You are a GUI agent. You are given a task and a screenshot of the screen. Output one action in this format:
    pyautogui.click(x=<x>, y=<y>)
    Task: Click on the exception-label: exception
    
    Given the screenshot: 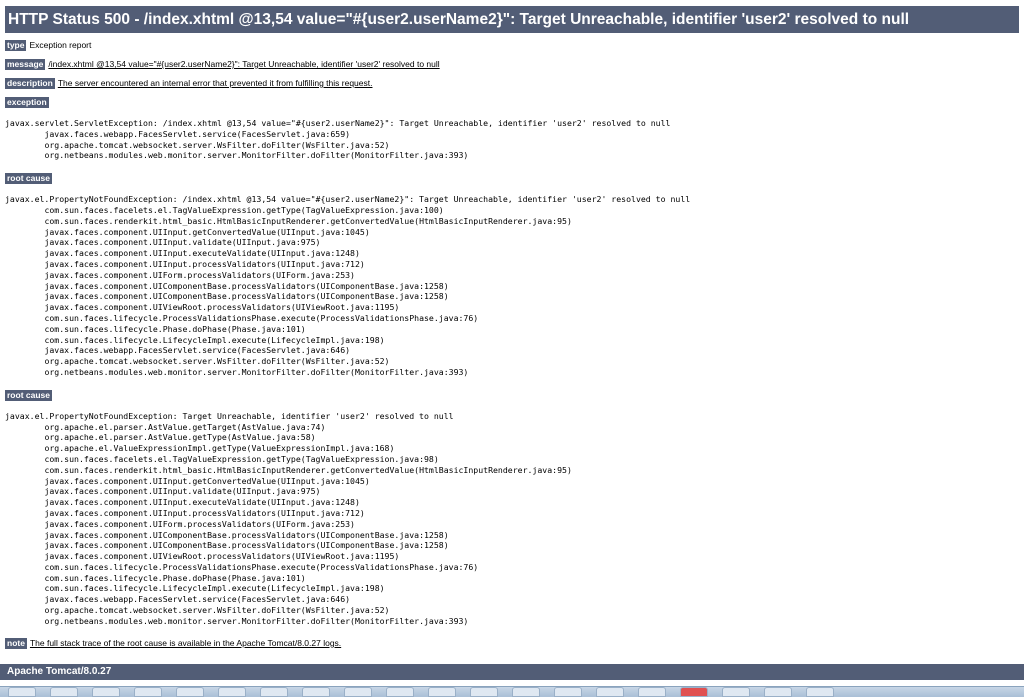 What is the action you would take?
    pyautogui.click(x=27, y=102)
    